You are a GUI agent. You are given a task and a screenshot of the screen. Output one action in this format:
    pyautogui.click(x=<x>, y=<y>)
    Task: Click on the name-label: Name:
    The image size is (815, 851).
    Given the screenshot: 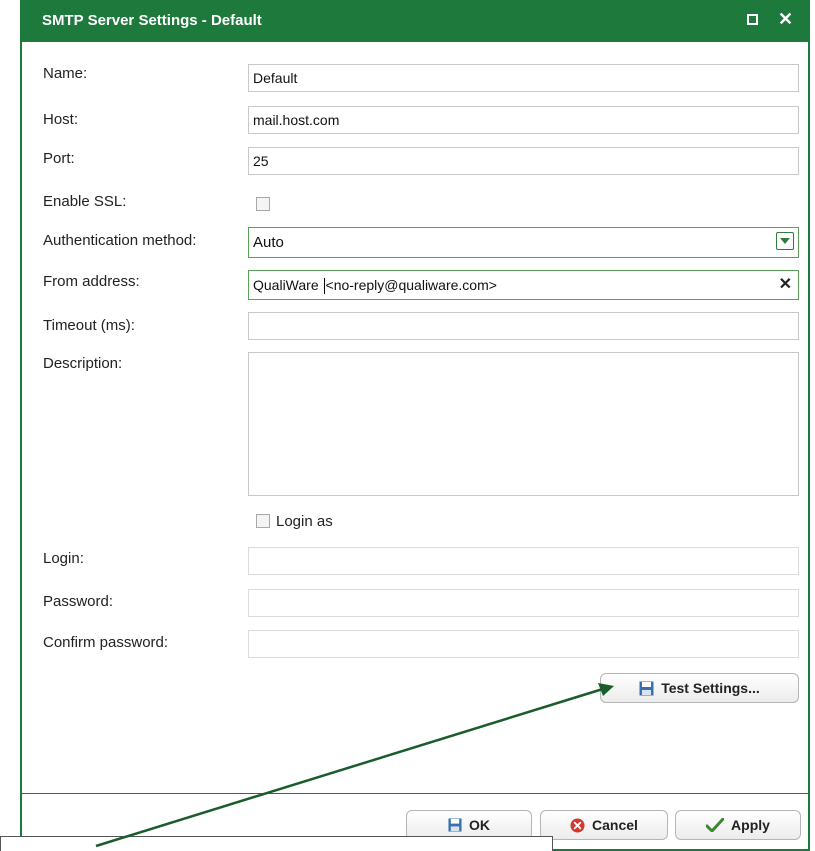 What is the action you would take?
    pyautogui.click(x=65, y=73)
    